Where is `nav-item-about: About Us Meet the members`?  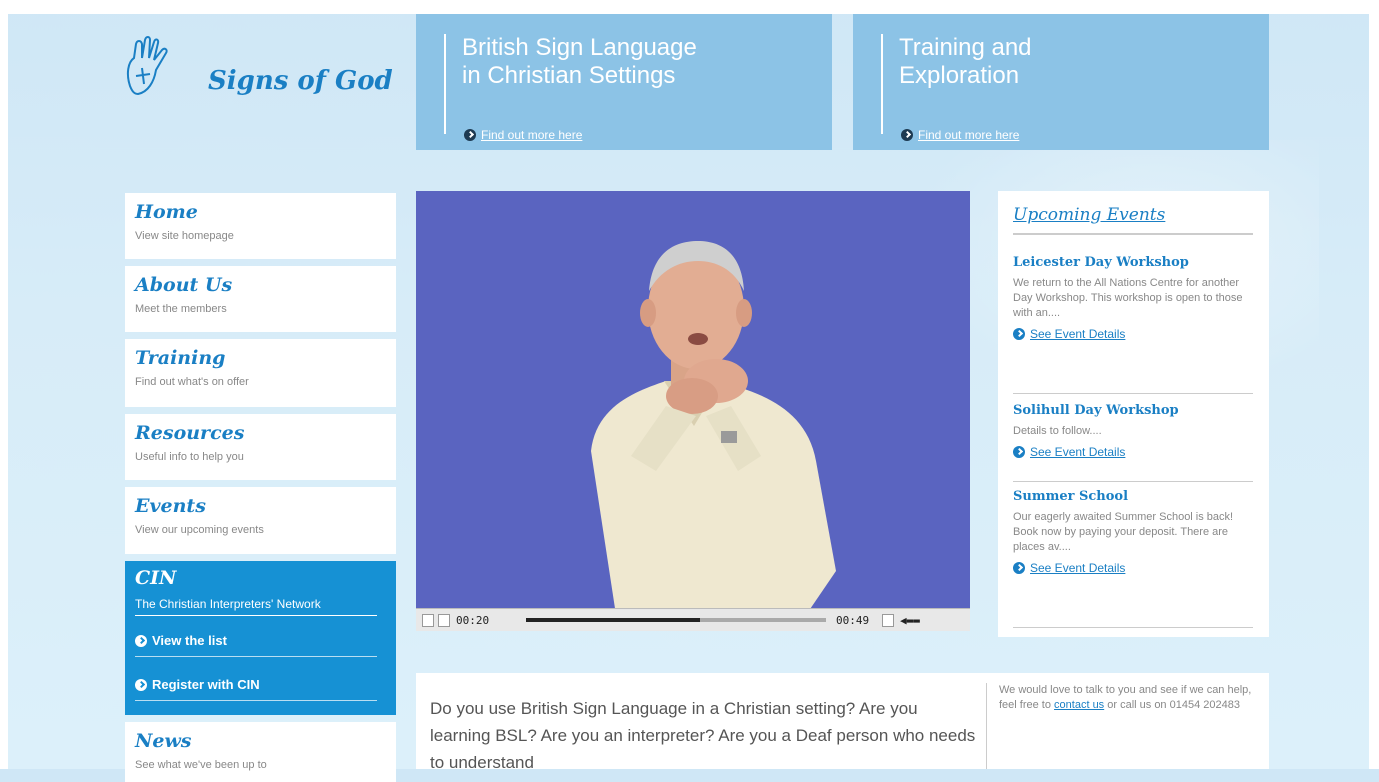
nav-item-about: About Us Meet the members is located at coordinates (260, 299).